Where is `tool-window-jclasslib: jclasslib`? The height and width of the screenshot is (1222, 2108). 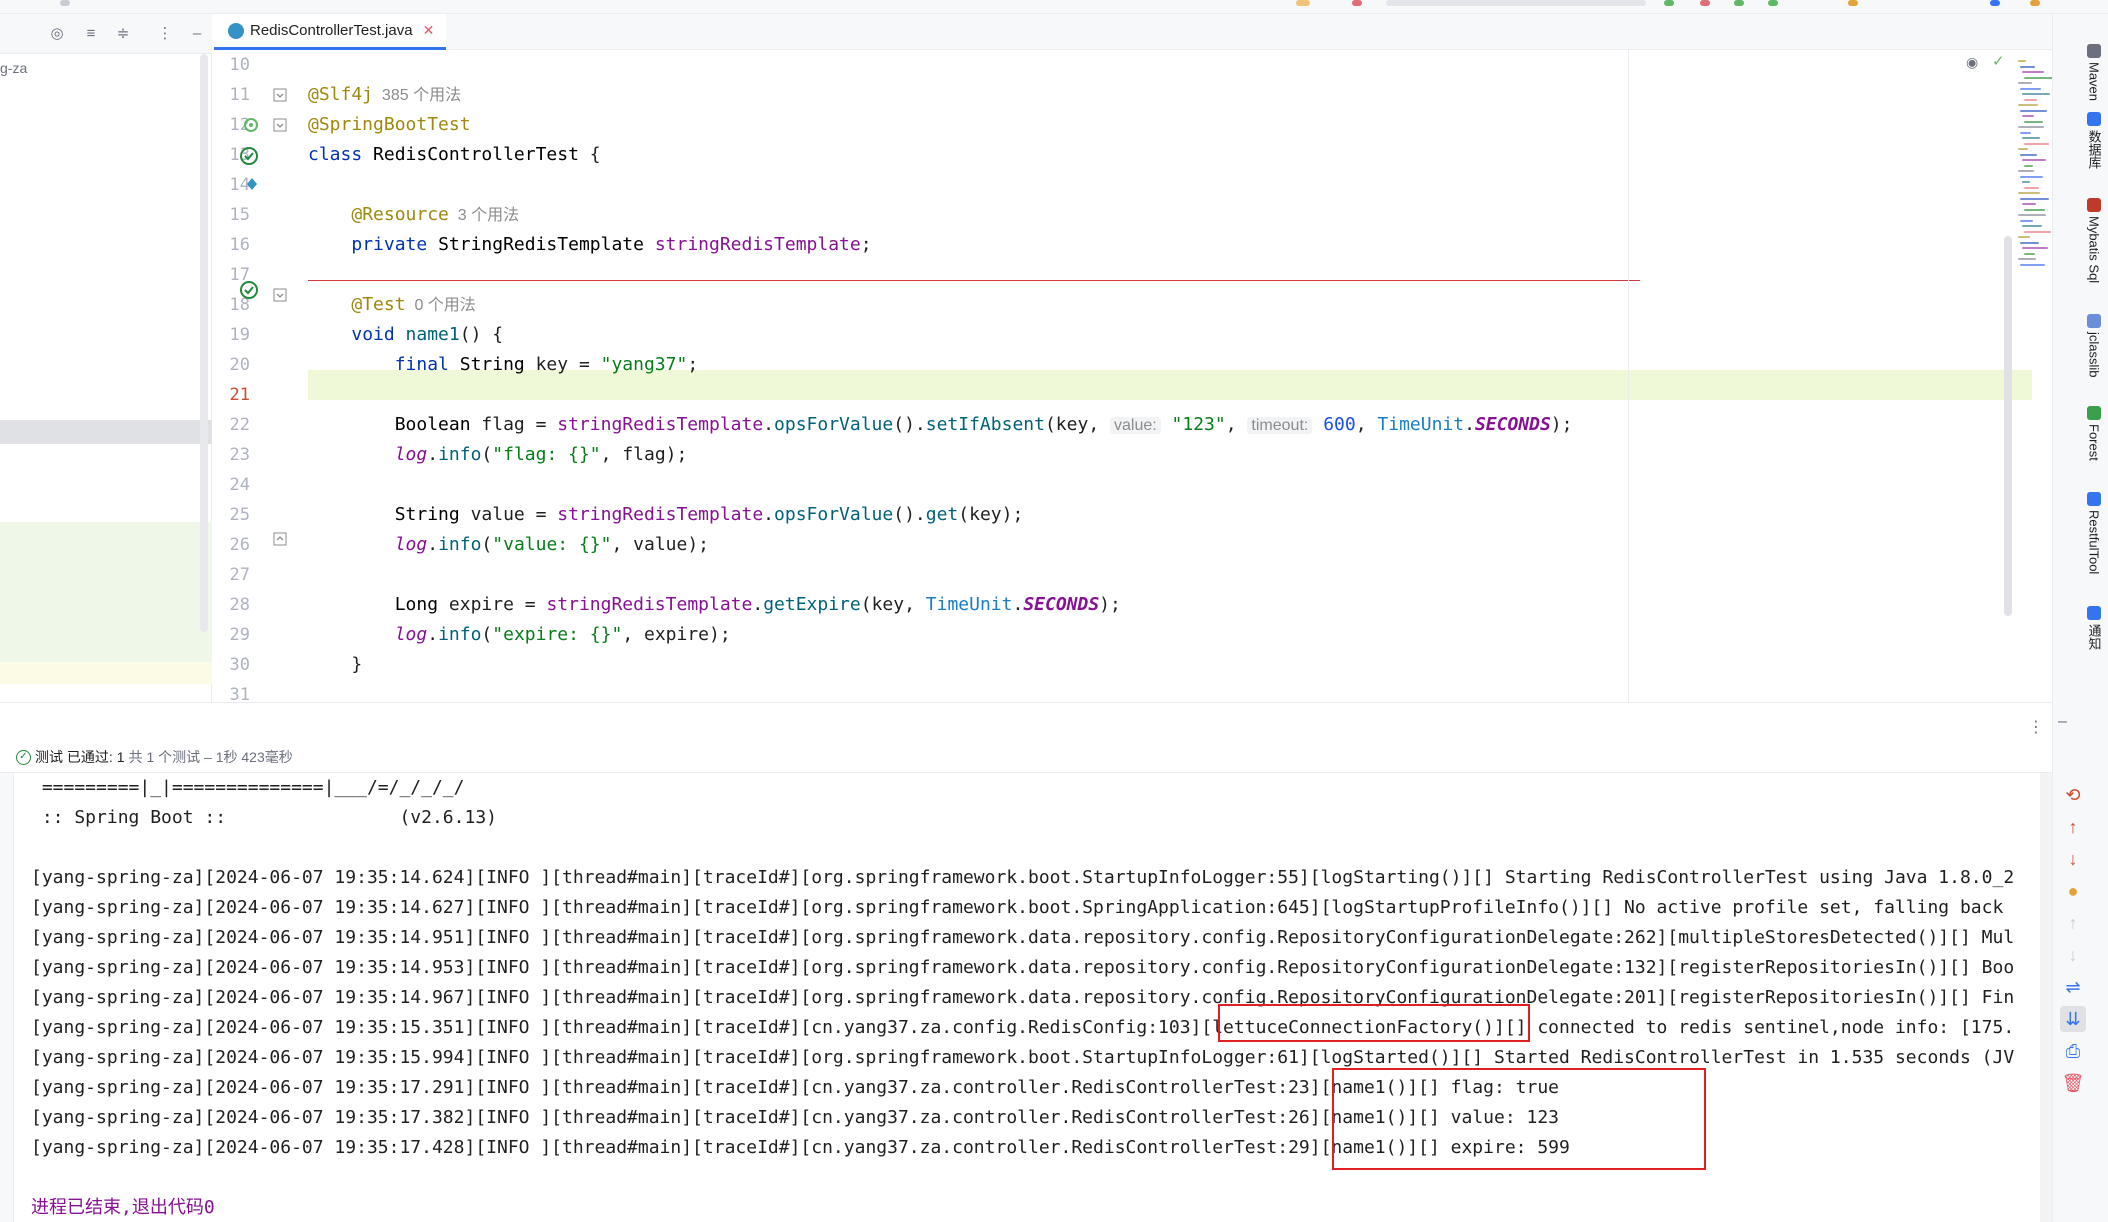
tool-window-jclasslib: jclasslib is located at coordinates (2094, 346).